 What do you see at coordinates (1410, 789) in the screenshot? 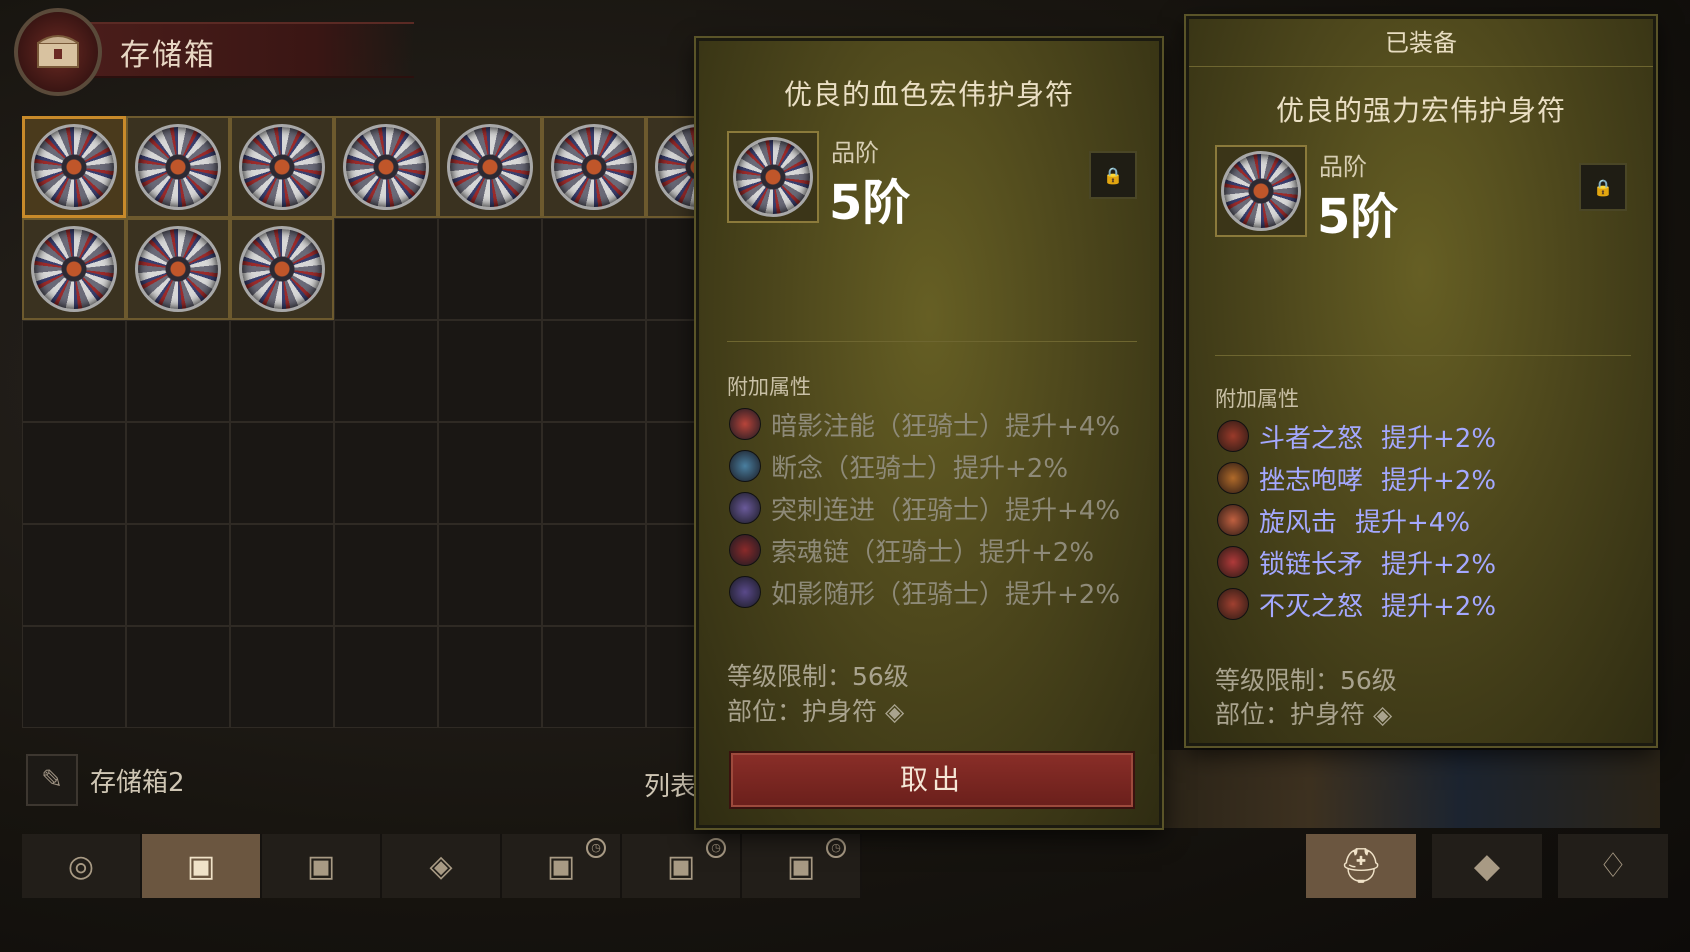
I see `character-scenery` at bounding box center [1410, 789].